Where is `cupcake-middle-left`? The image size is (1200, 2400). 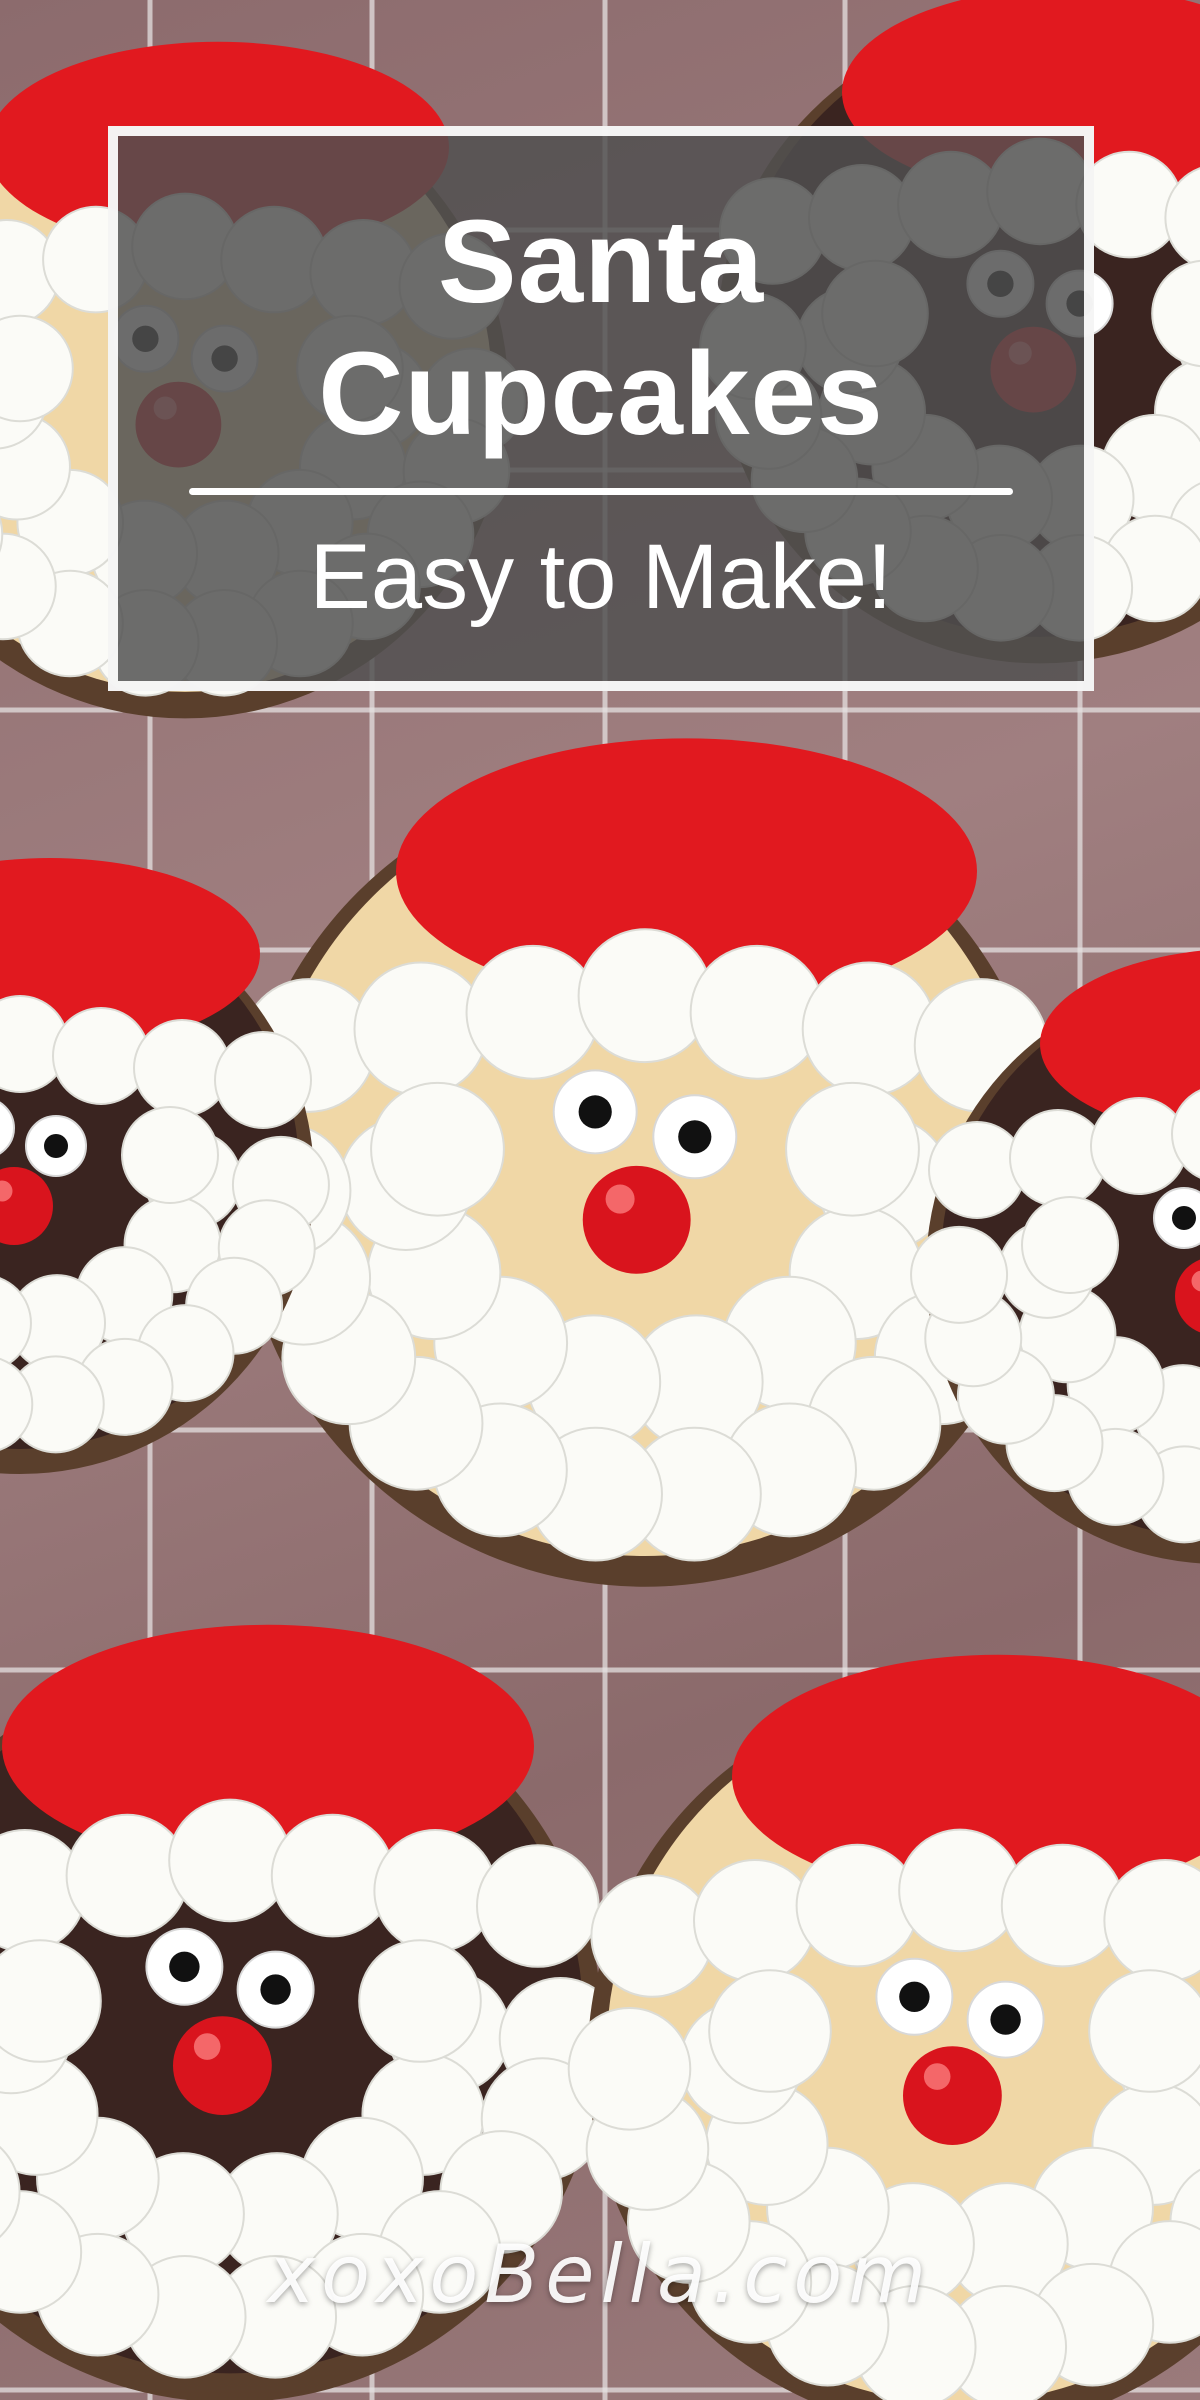
cupcake-middle-left is located at coordinates (165, 1166).